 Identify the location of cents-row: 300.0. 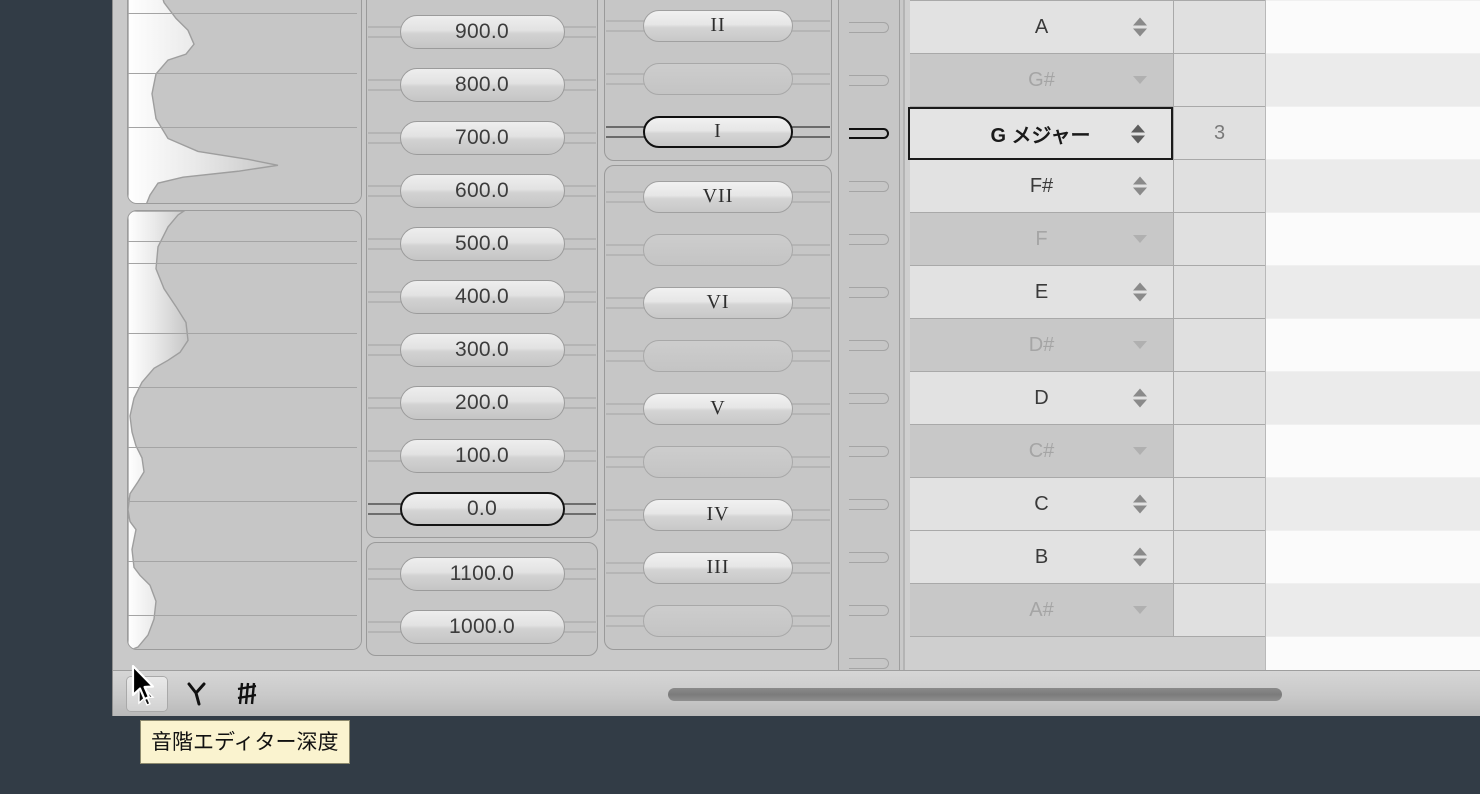
(482, 349).